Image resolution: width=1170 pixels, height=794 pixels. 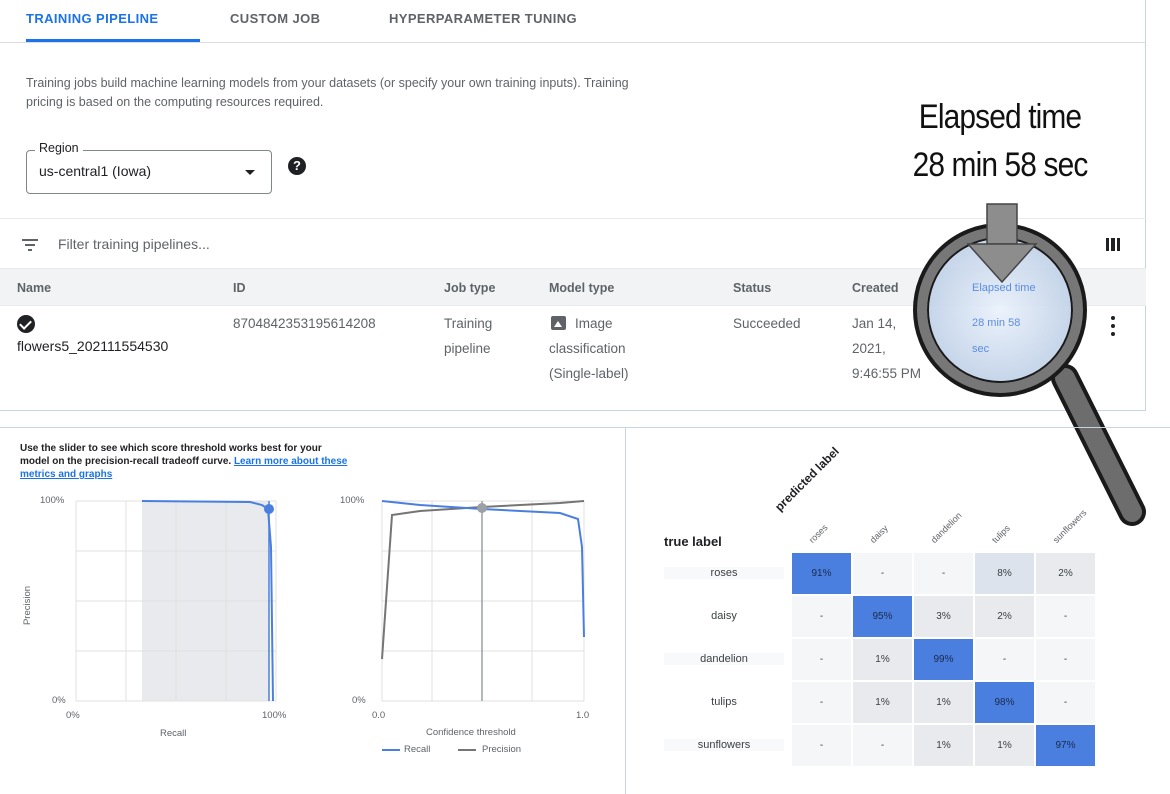 I want to click on more-vert-icon, so click(x=1113, y=326).